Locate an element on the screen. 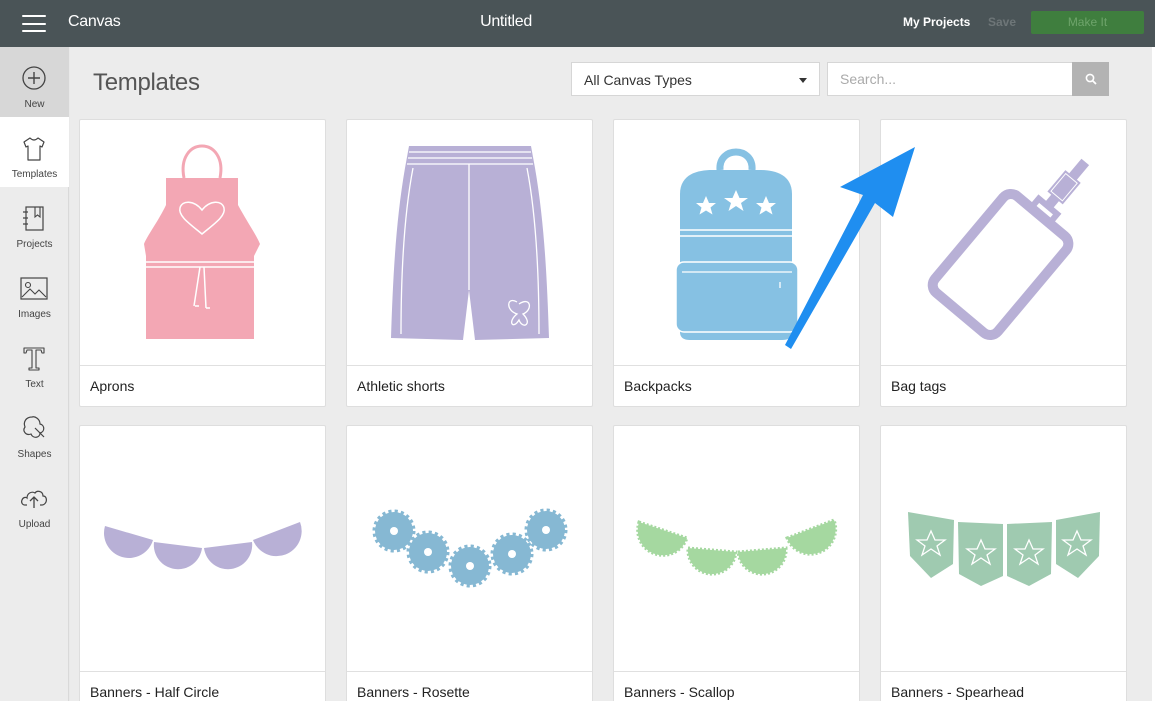  bag-tag-icon is located at coordinates (1008, 249).